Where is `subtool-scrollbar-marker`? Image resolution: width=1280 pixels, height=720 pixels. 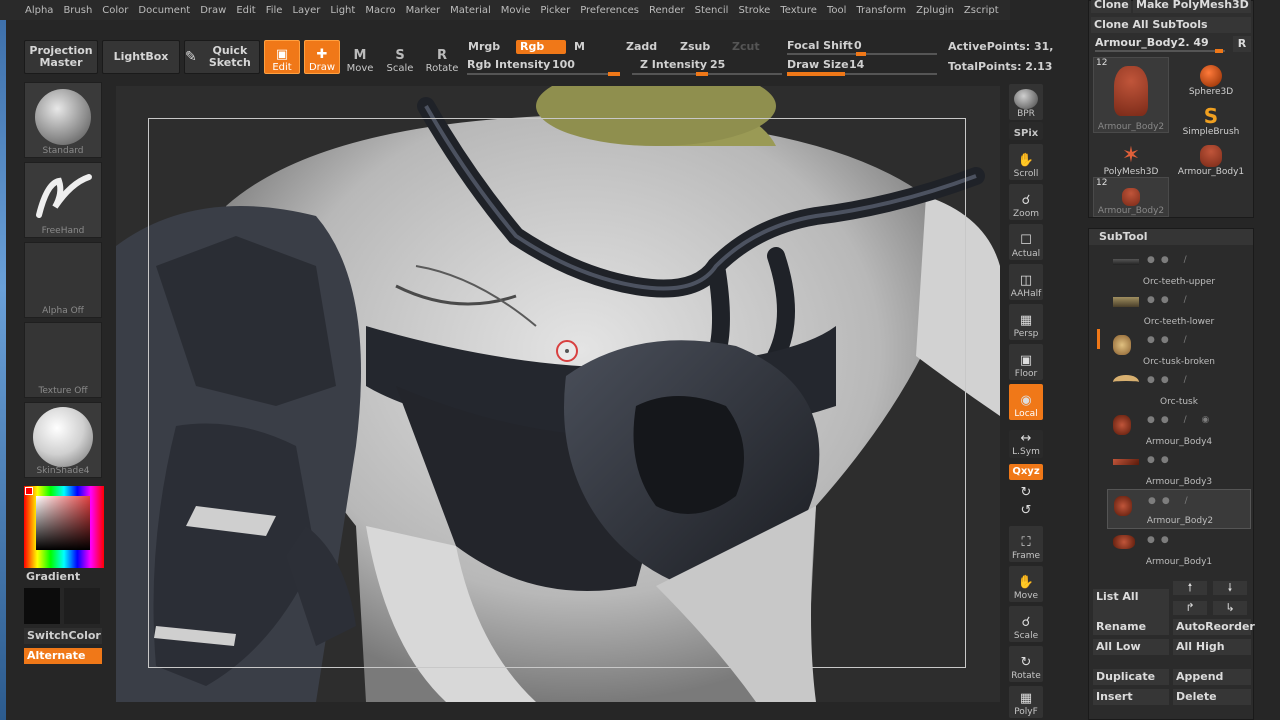
subtool-scrollbar-marker is located at coordinates (1098, 339).